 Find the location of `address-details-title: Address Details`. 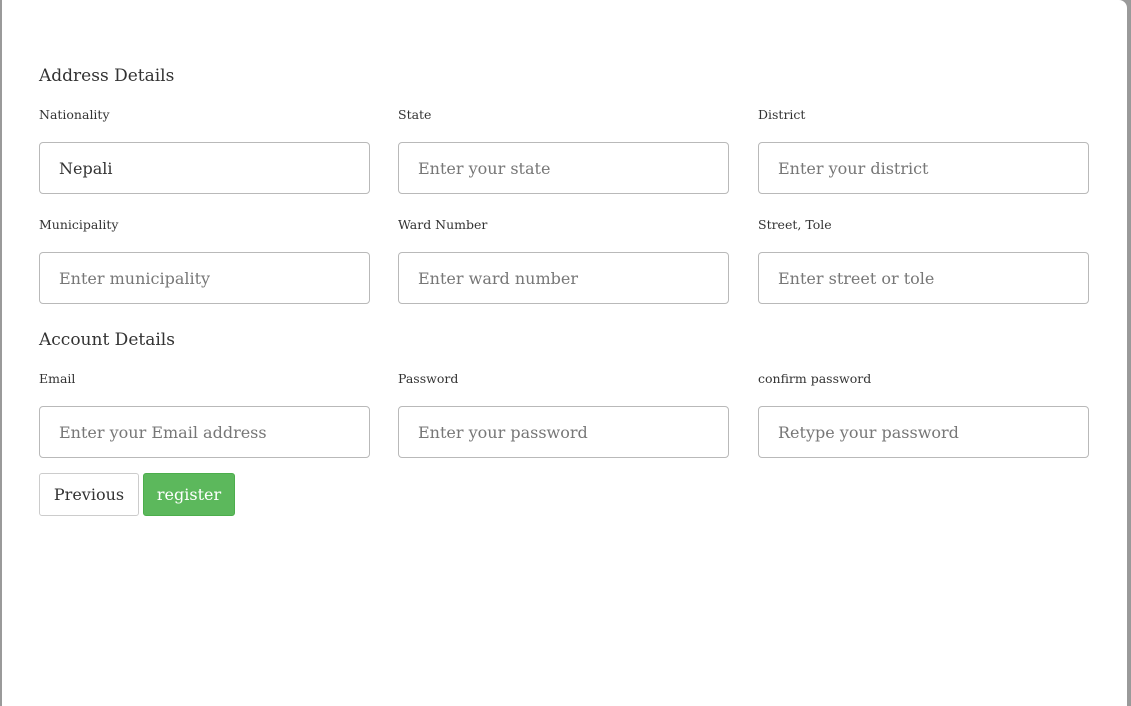

address-details-title: Address Details is located at coordinates (107, 76).